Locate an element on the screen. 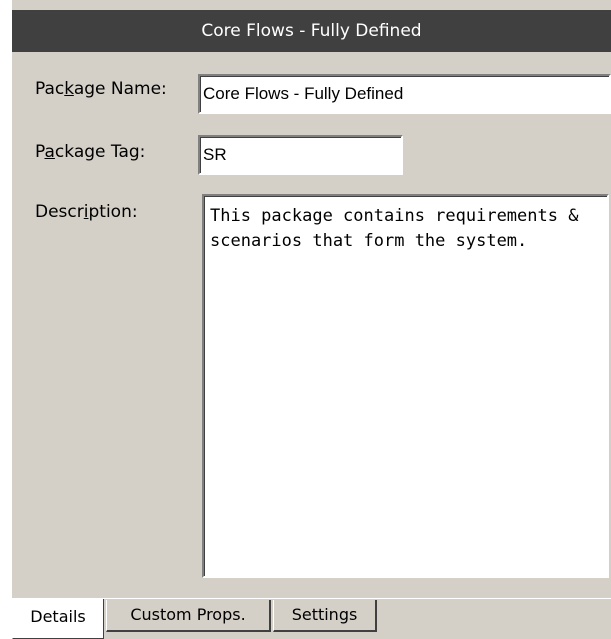  description-label: Description: is located at coordinates (86, 212).